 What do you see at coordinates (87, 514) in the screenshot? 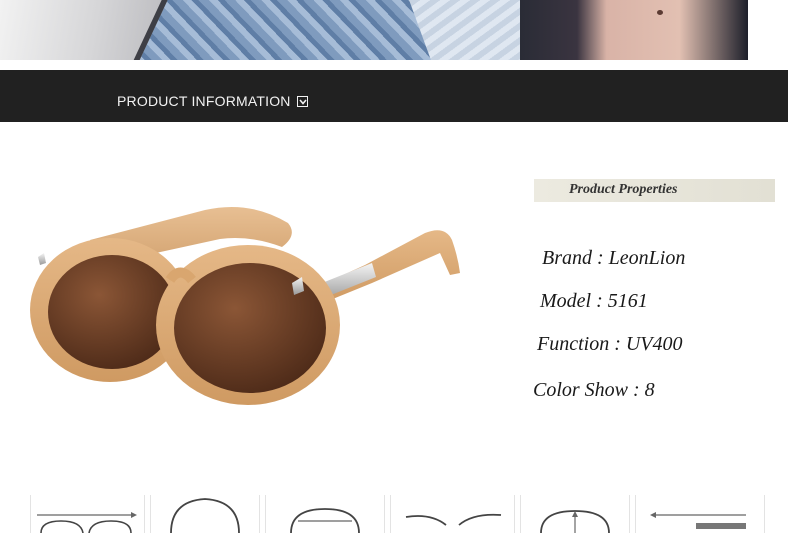
I see `lens-width-icon` at bounding box center [87, 514].